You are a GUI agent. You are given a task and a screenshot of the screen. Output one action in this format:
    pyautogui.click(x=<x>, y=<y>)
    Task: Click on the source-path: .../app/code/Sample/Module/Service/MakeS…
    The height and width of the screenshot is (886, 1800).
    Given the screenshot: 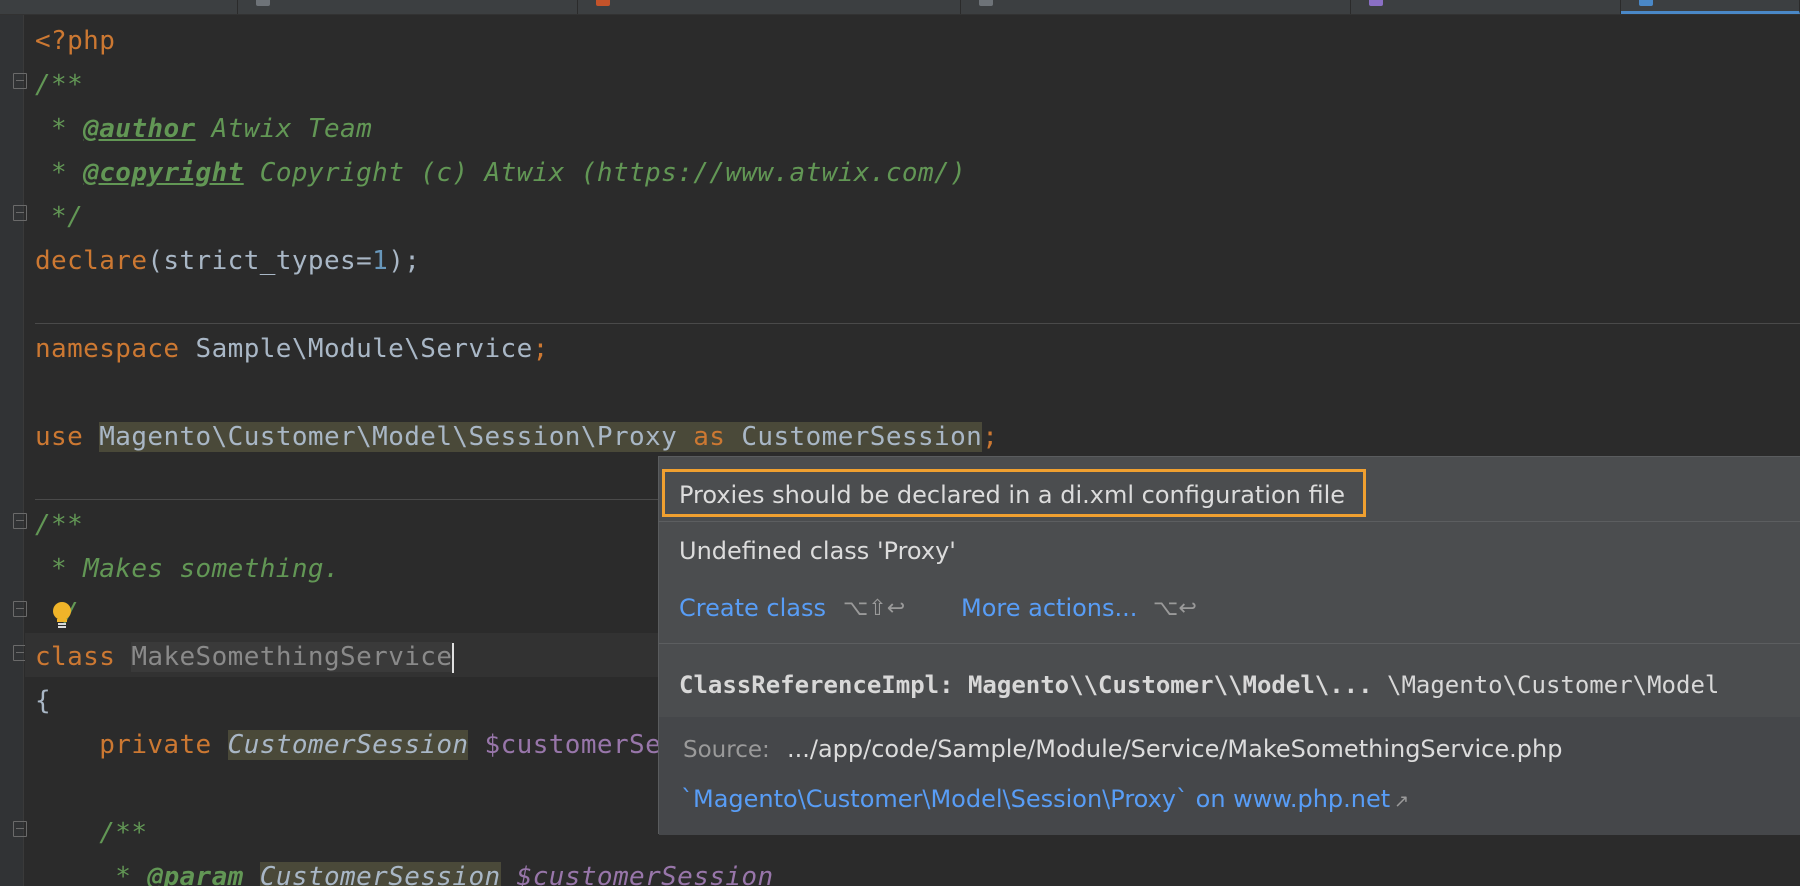 What is the action you would take?
    pyautogui.click(x=1175, y=749)
    